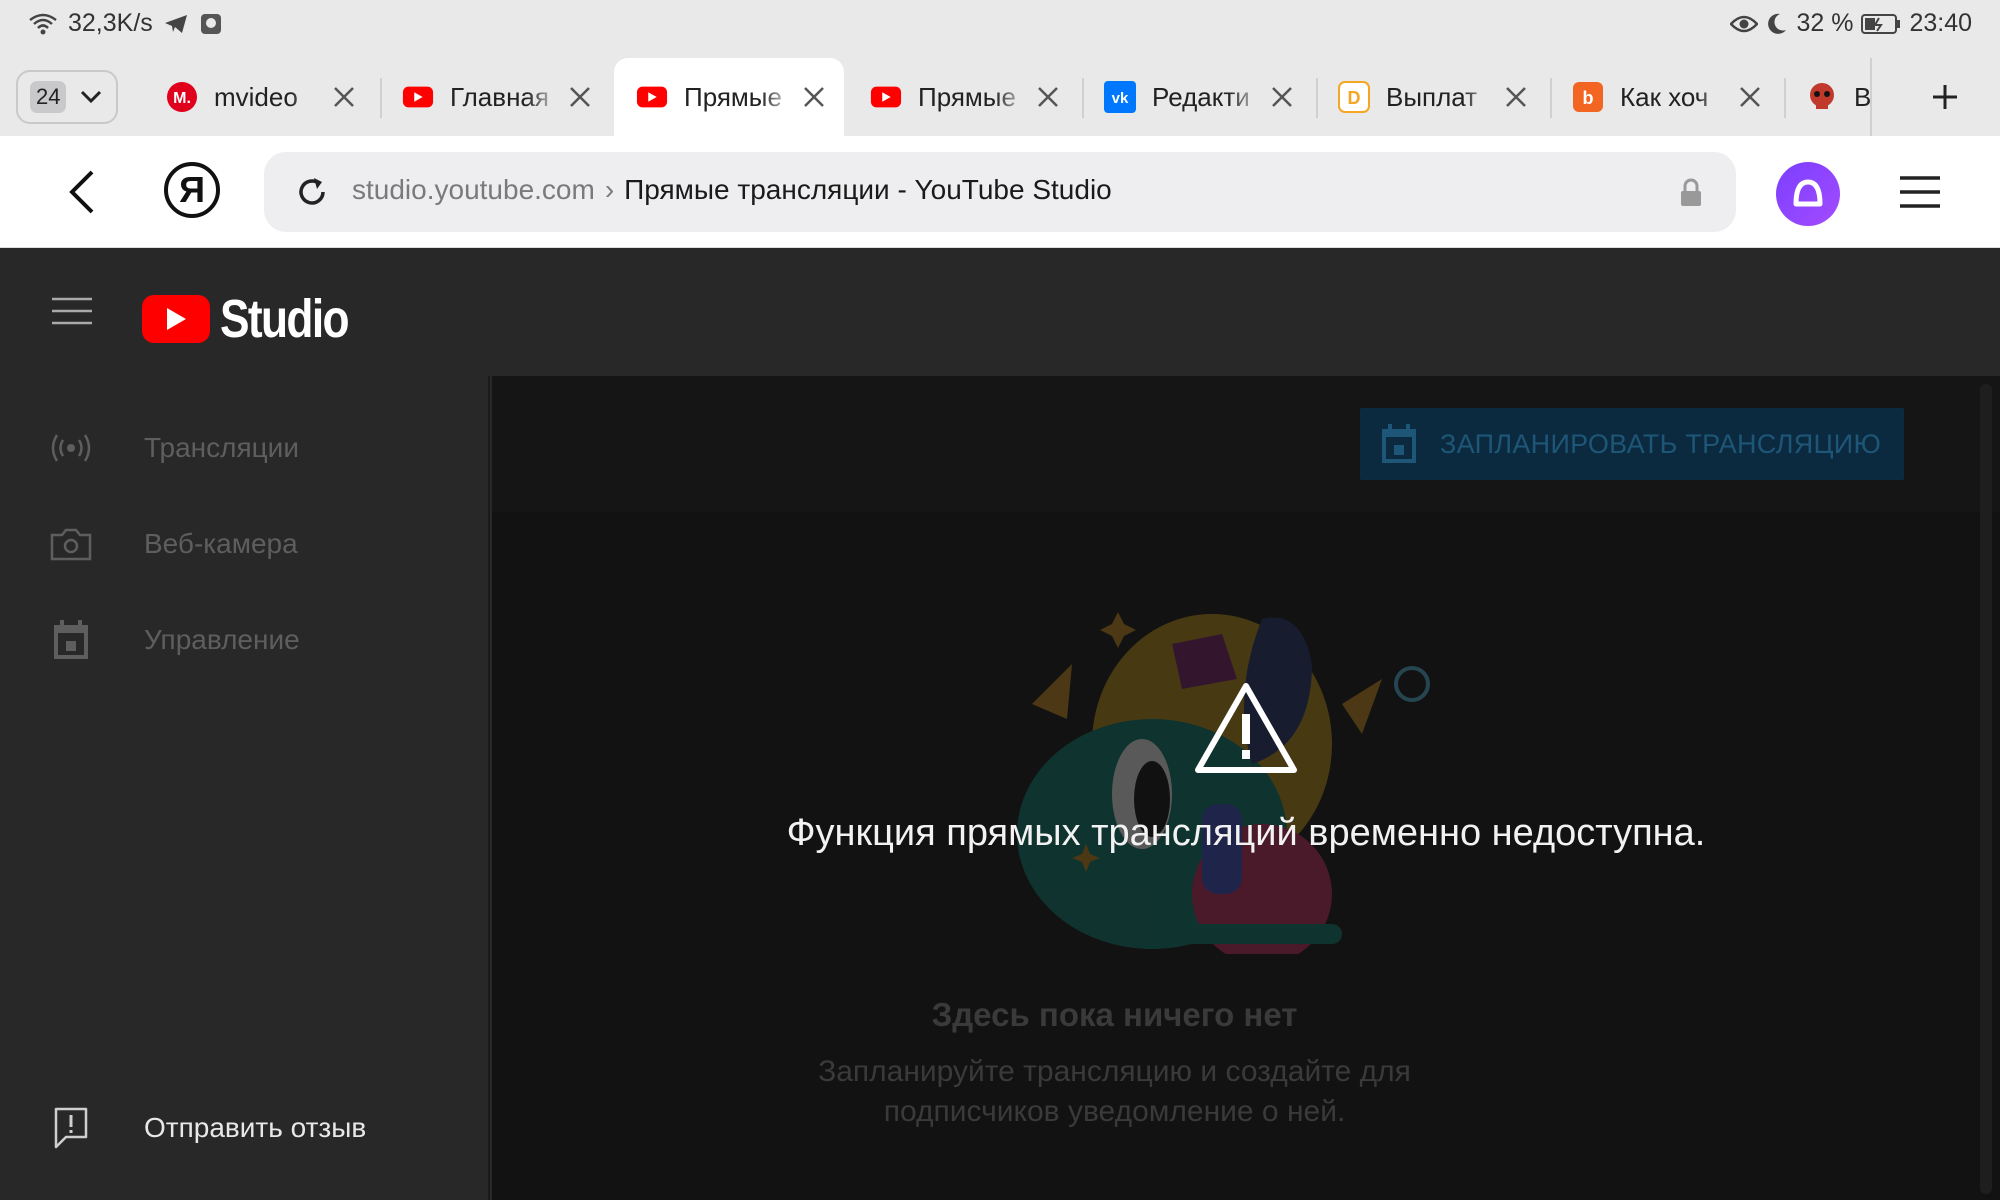 The height and width of the screenshot is (1200, 2000). I want to click on tab-youtube-main: Главная, so click(497, 97).